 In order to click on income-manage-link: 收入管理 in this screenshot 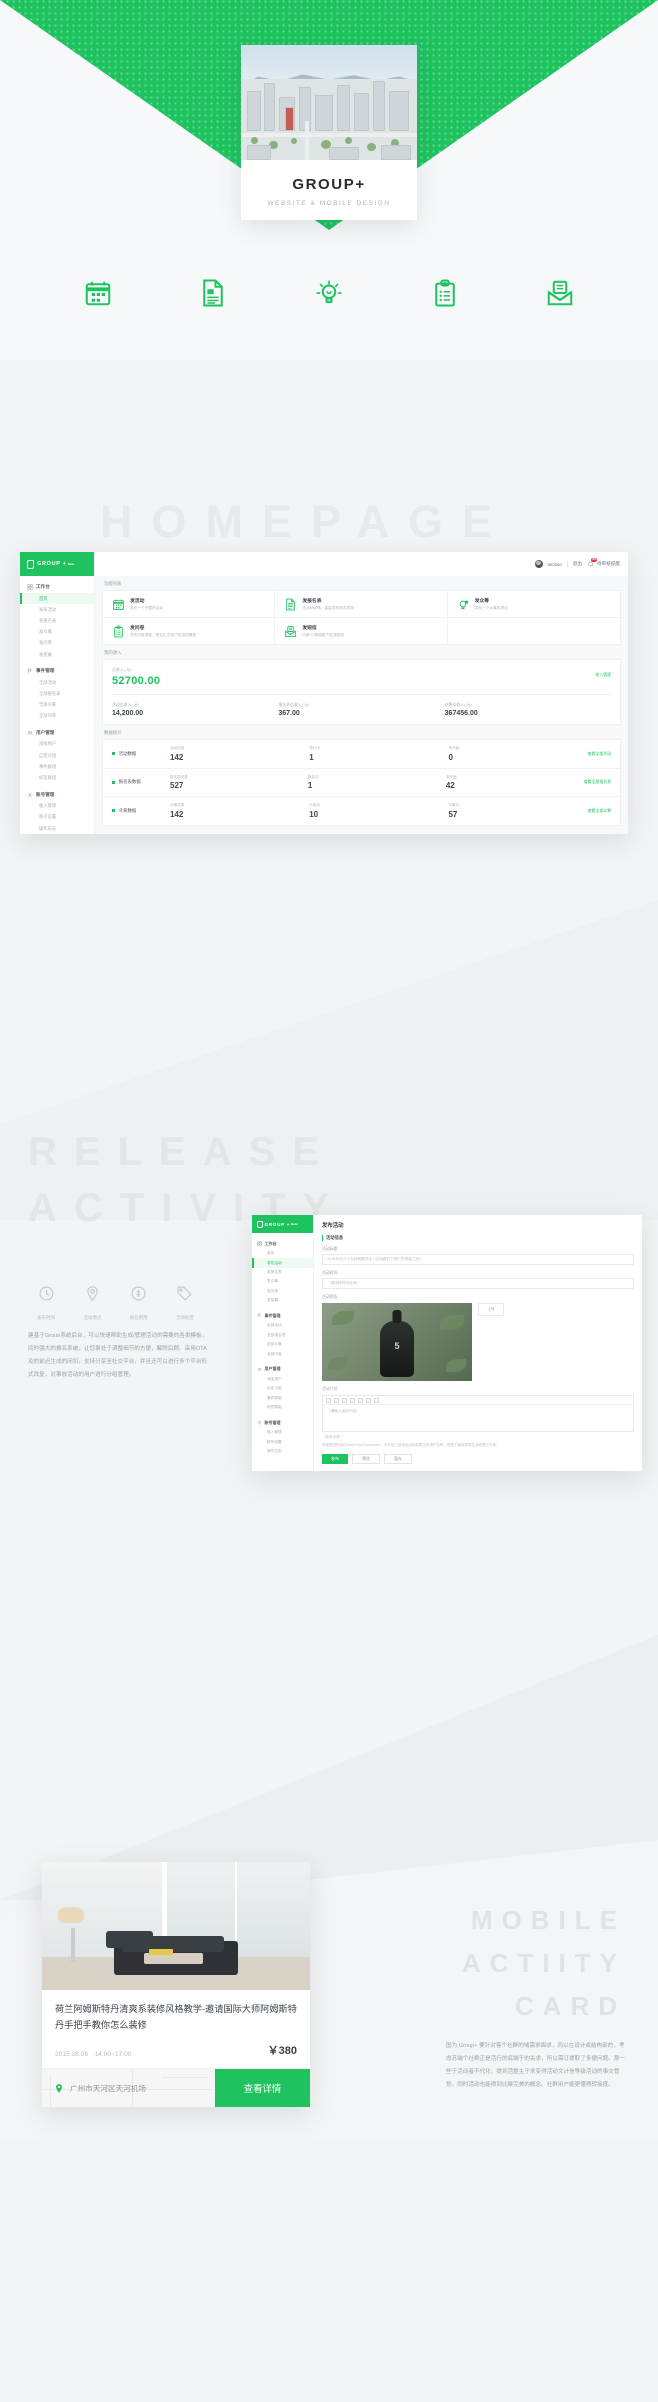, I will do `click(603, 675)`.